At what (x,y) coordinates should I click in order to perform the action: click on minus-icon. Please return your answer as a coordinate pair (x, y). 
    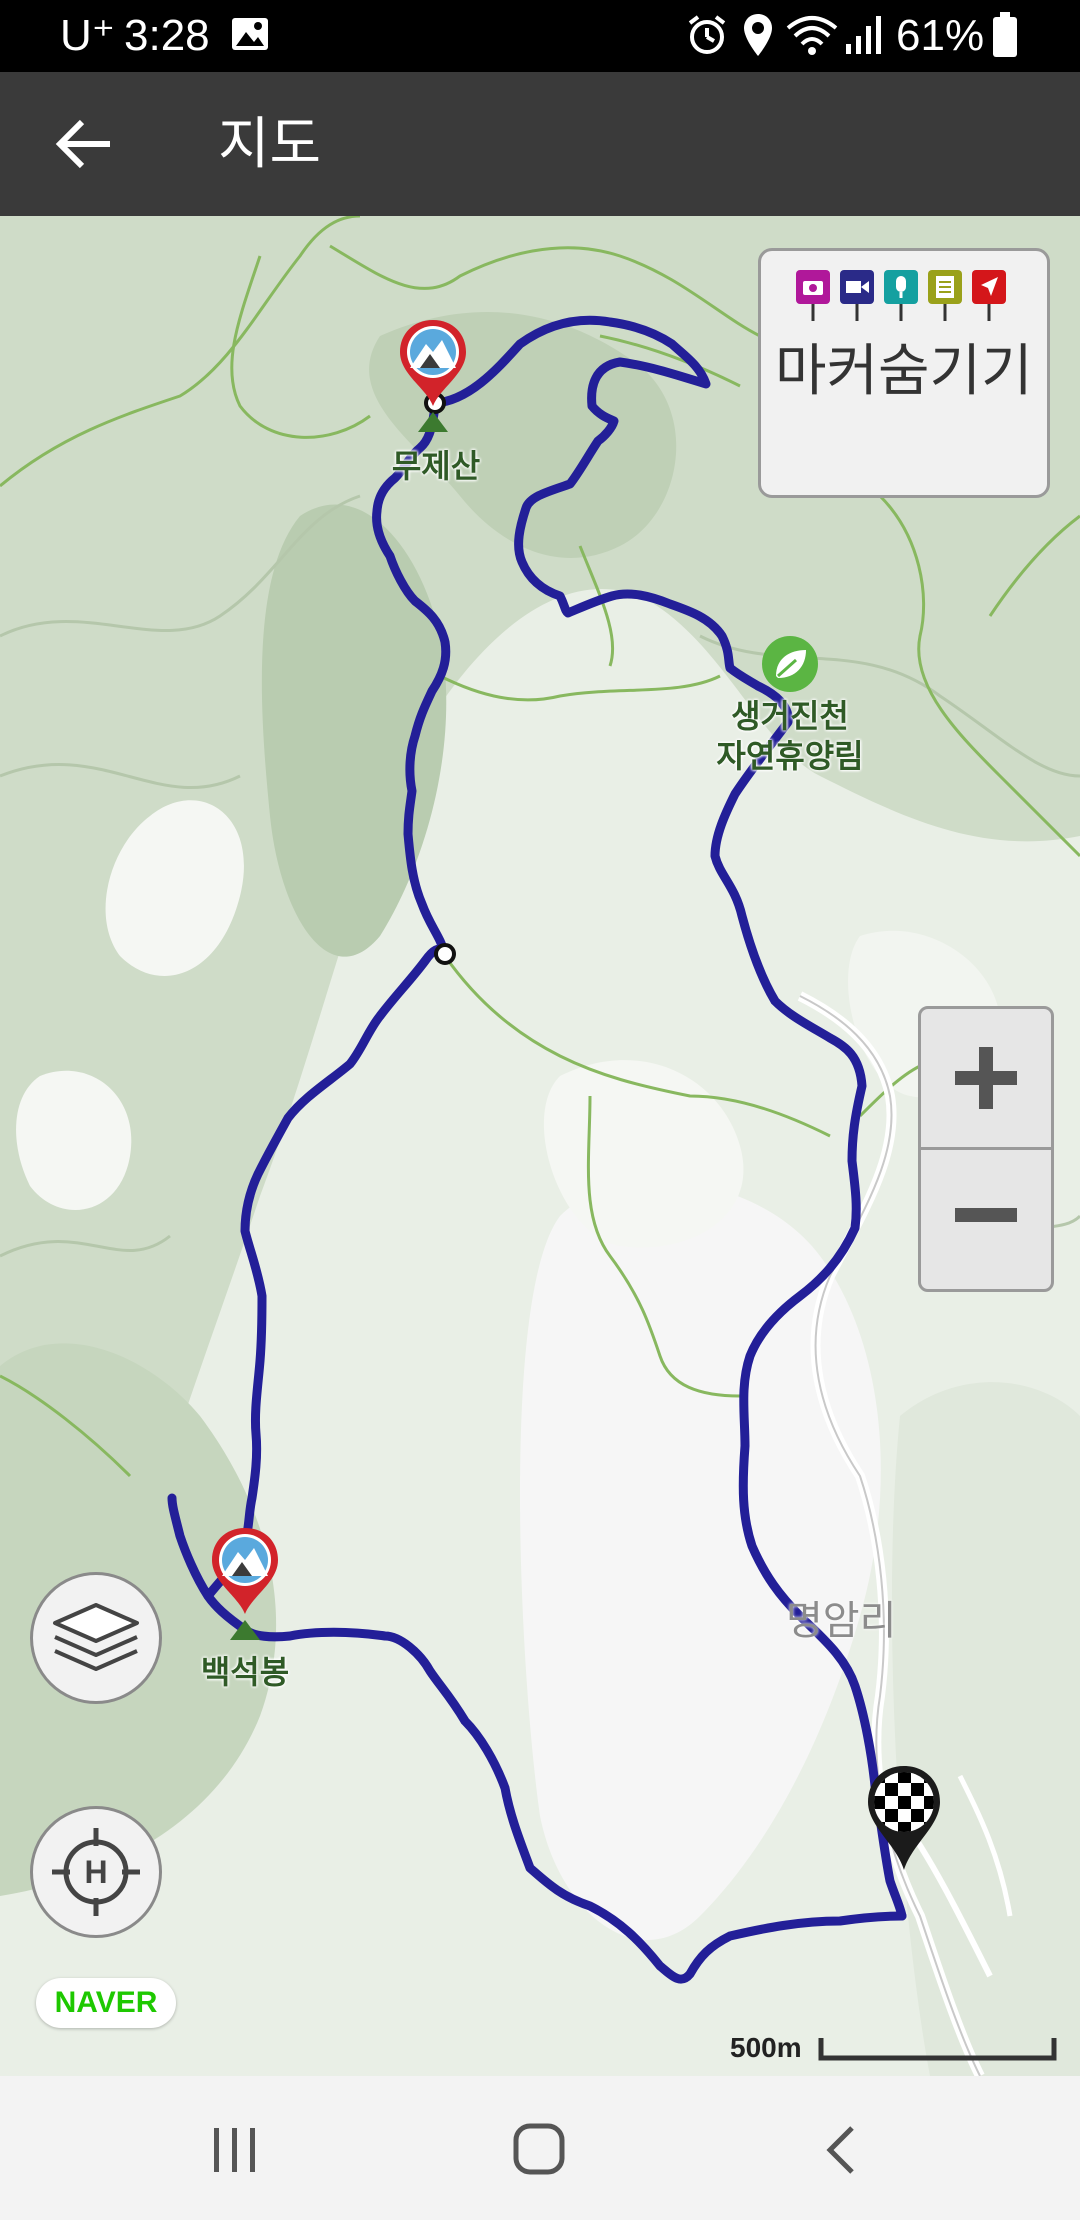
    Looking at the image, I should click on (986, 1215).